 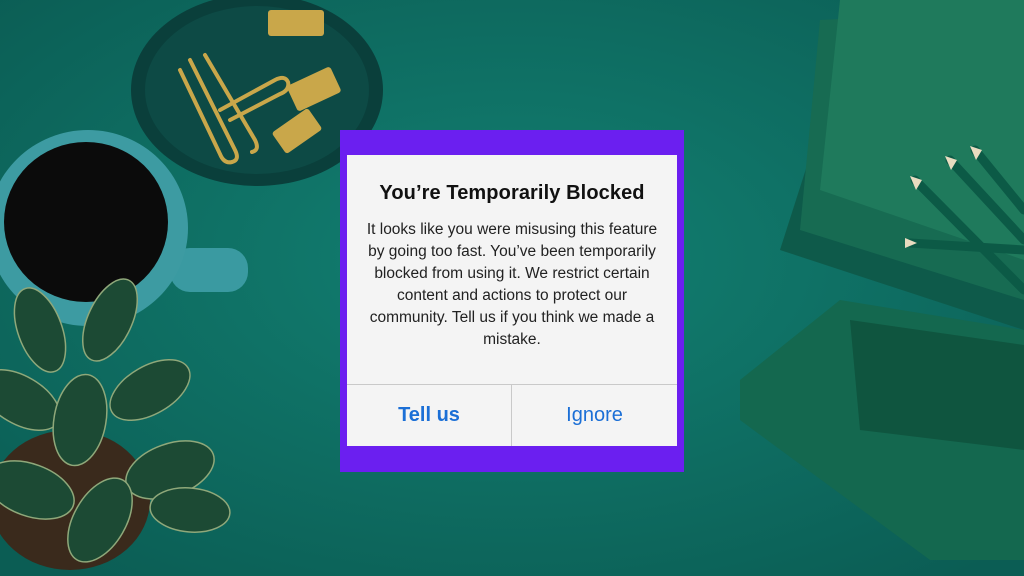 What do you see at coordinates (429, 415) in the screenshot?
I see `tell-us-button: Tell us` at bounding box center [429, 415].